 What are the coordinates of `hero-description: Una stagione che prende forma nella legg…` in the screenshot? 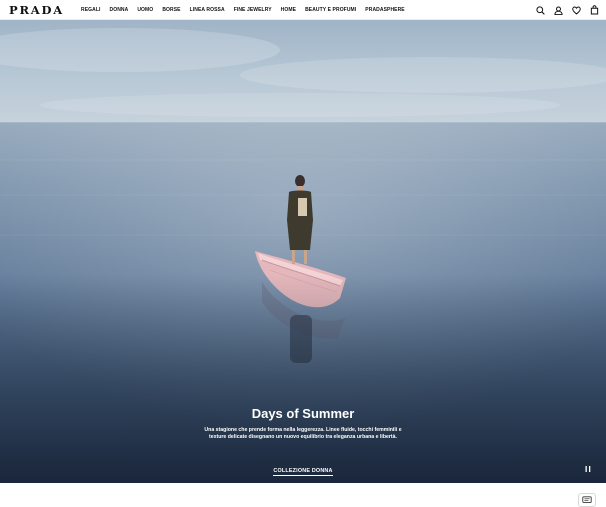 It's located at (303, 434).